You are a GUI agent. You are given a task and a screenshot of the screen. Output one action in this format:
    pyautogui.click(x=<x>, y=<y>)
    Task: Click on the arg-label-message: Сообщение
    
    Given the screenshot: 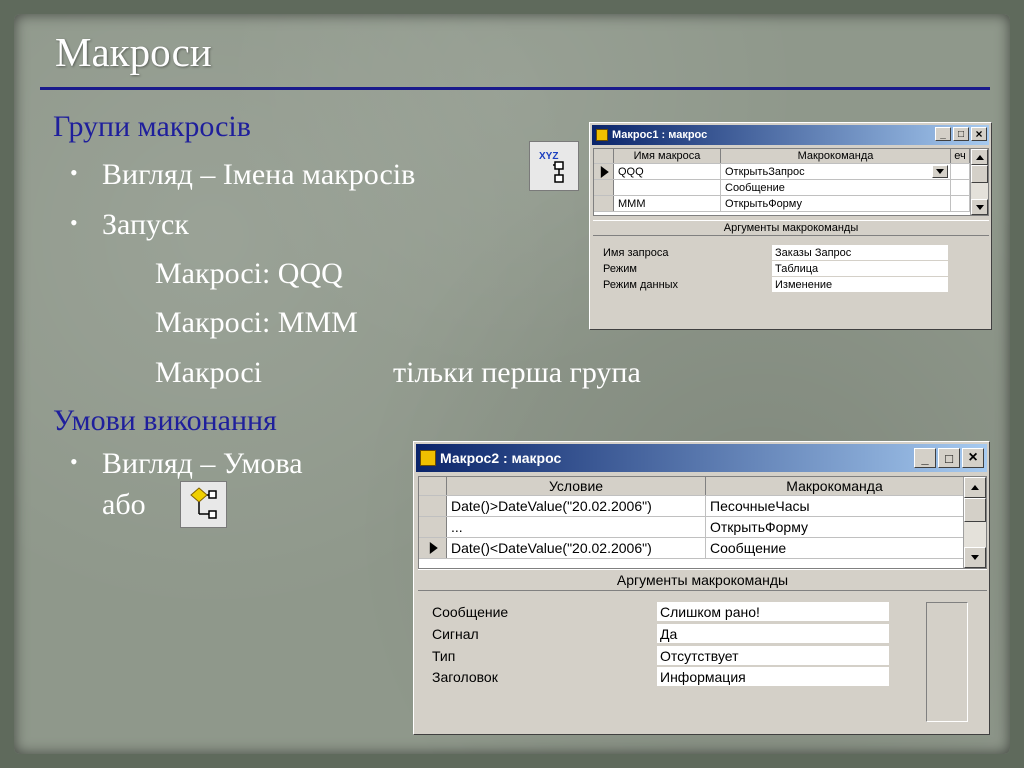 What is the action you would take?
    pyautogui.click(x=470, y=612)
    